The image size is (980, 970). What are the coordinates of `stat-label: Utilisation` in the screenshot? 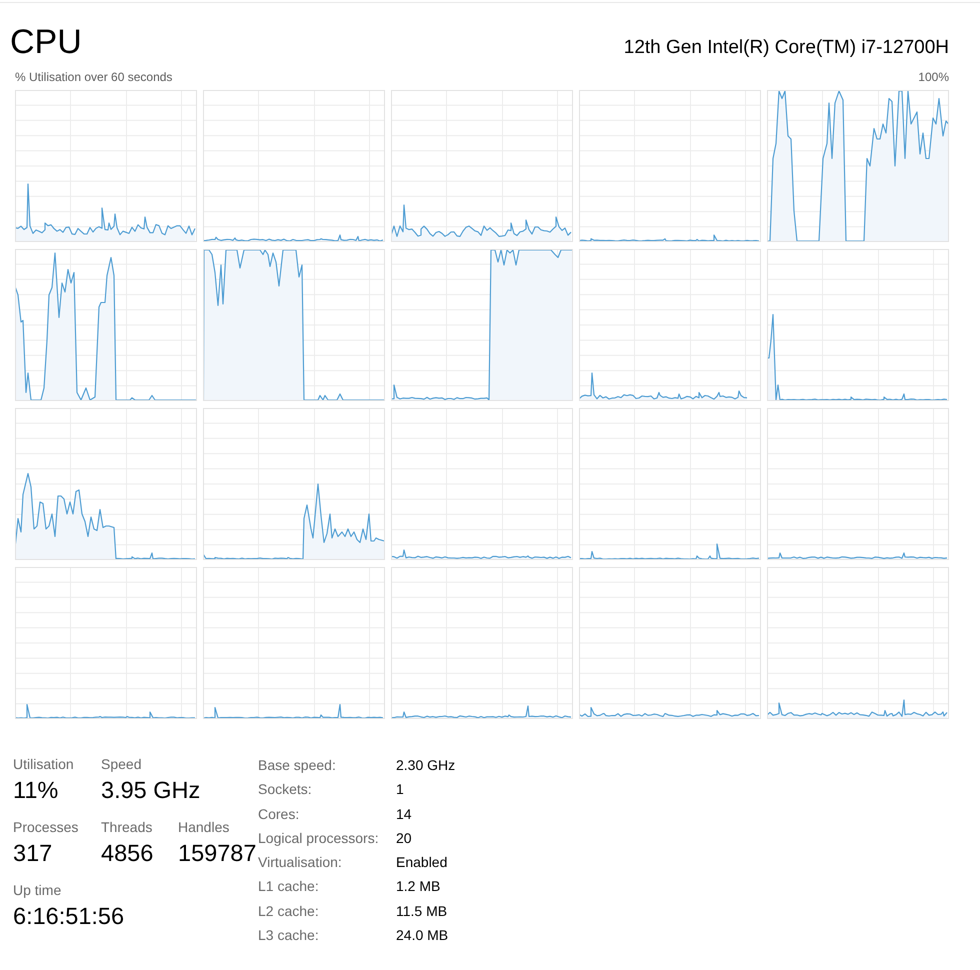 It's located at (43, 764).